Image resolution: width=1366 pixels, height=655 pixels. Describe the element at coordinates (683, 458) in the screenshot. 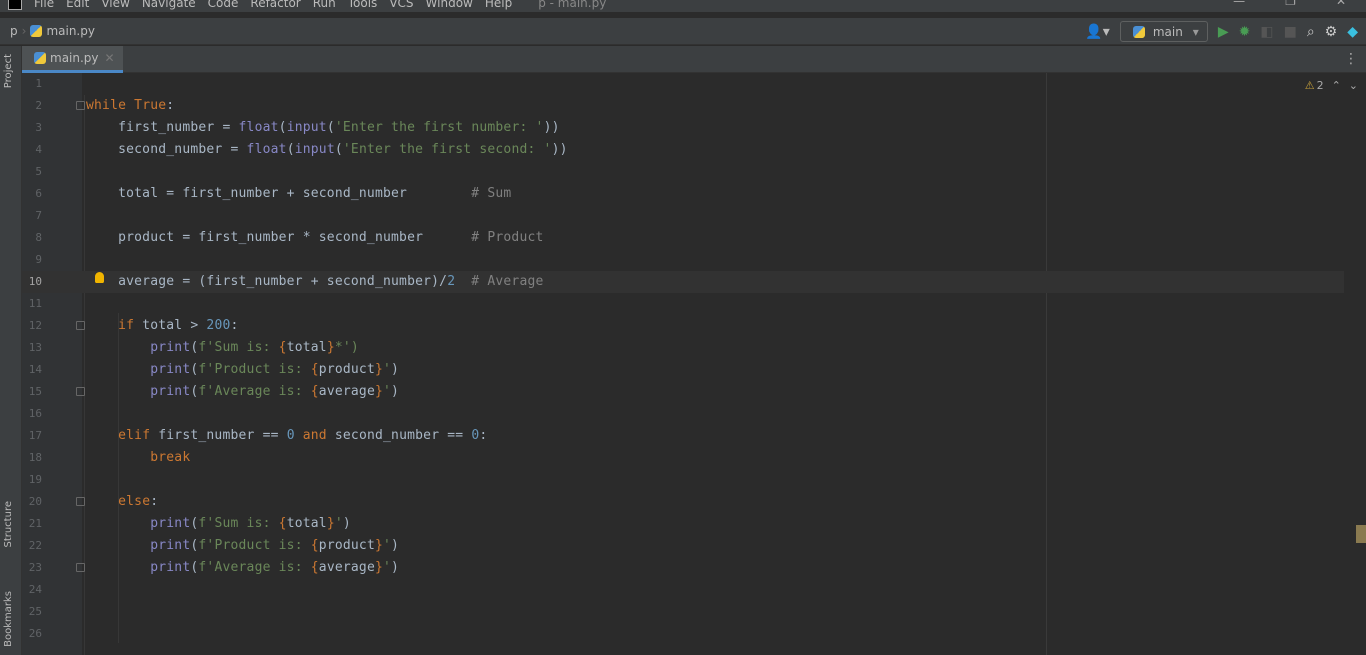

I see `code-line: 18 break` at that location.